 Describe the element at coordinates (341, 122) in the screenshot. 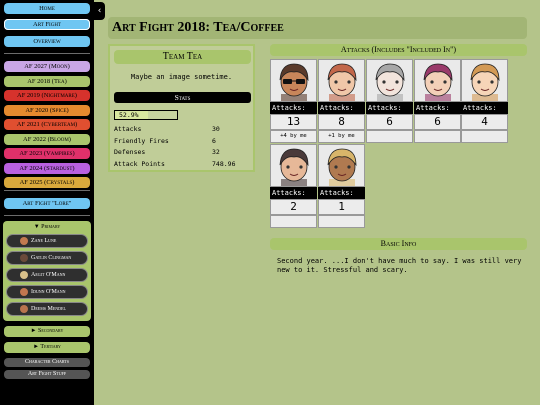

I see `attack-count: 8` at that location.